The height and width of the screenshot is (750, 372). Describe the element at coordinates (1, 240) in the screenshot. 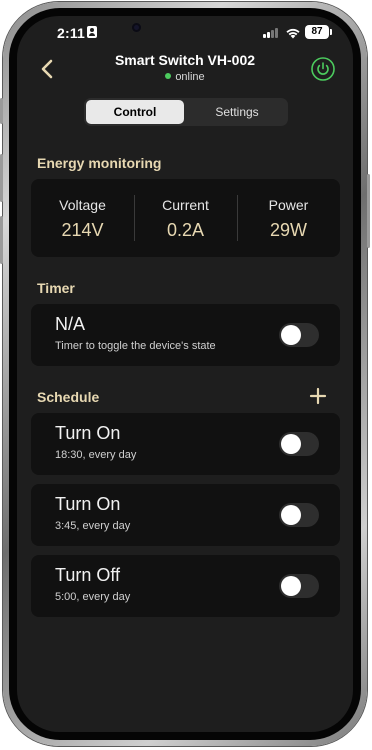

I see `volume-down-button` at that location.